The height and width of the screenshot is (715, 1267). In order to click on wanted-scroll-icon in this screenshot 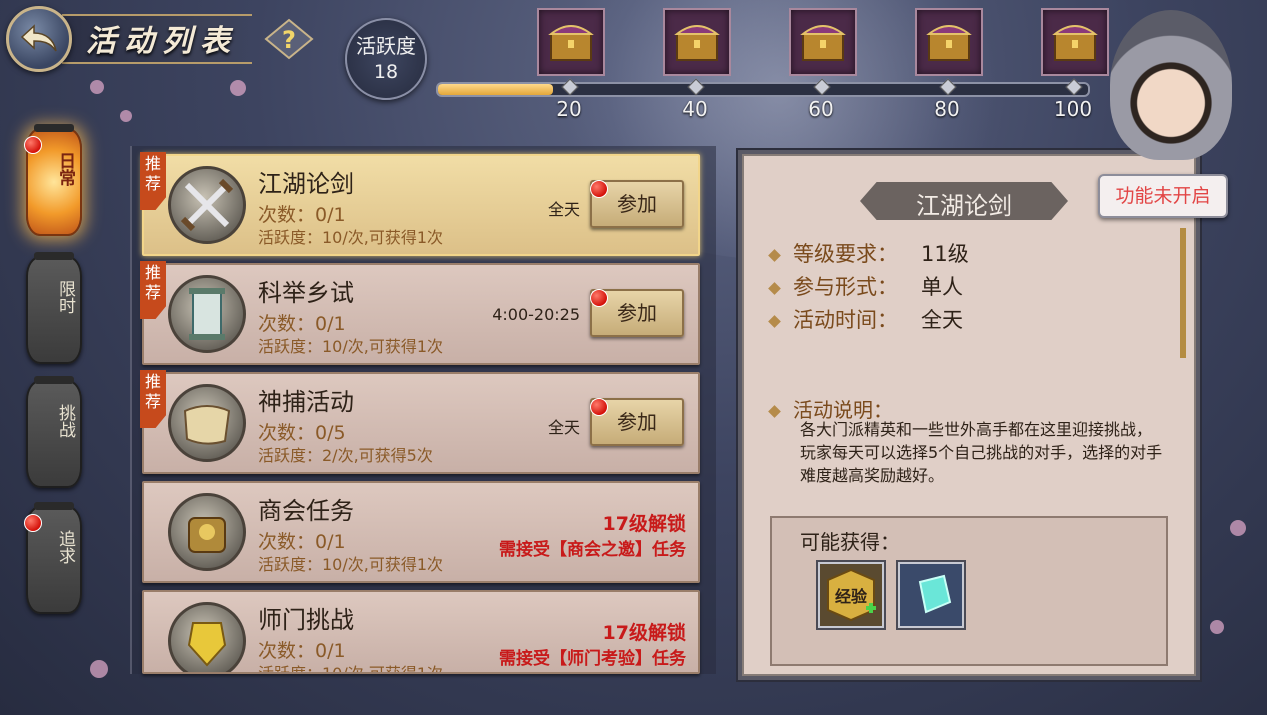, I will do `click(207, 423)`.